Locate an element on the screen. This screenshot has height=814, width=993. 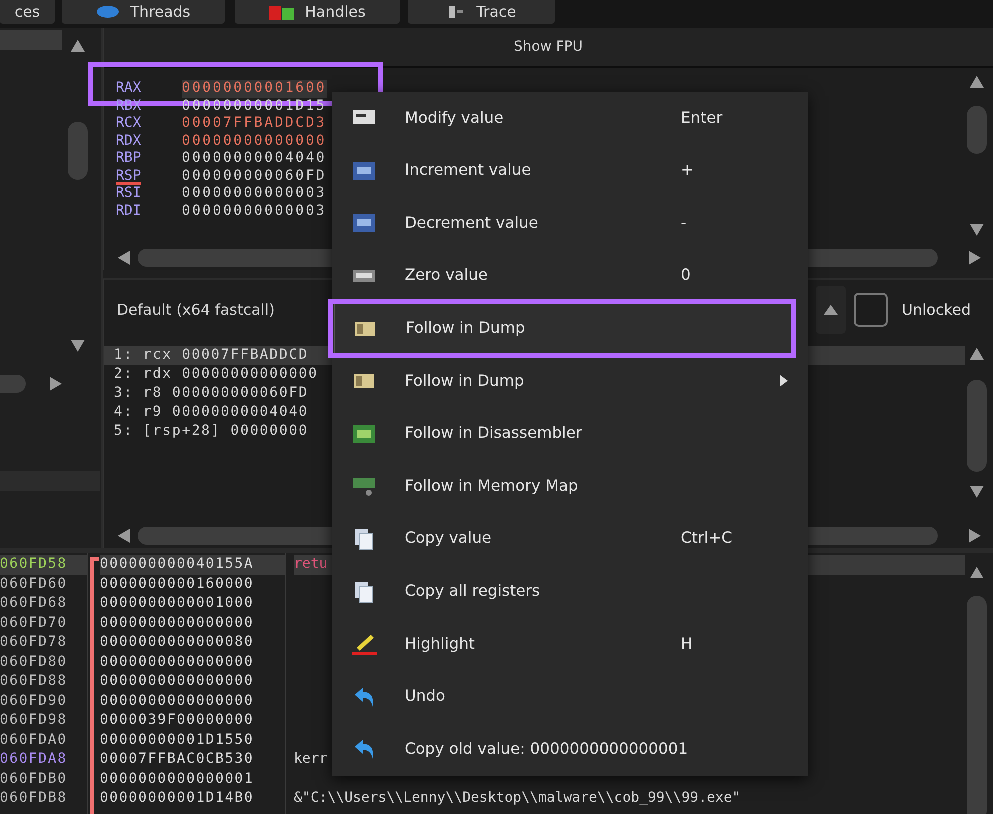
menu-item: Highlight H is located at coordinates (563, 644).